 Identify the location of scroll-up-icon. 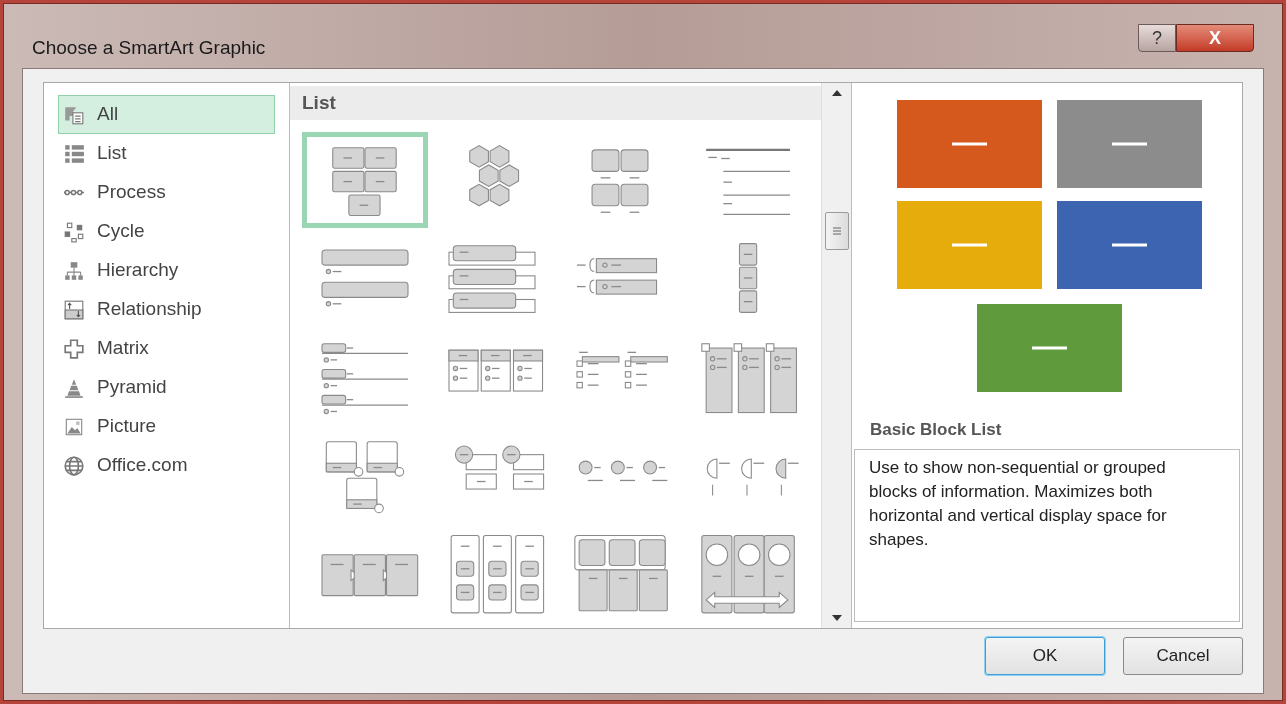
(836, 93).